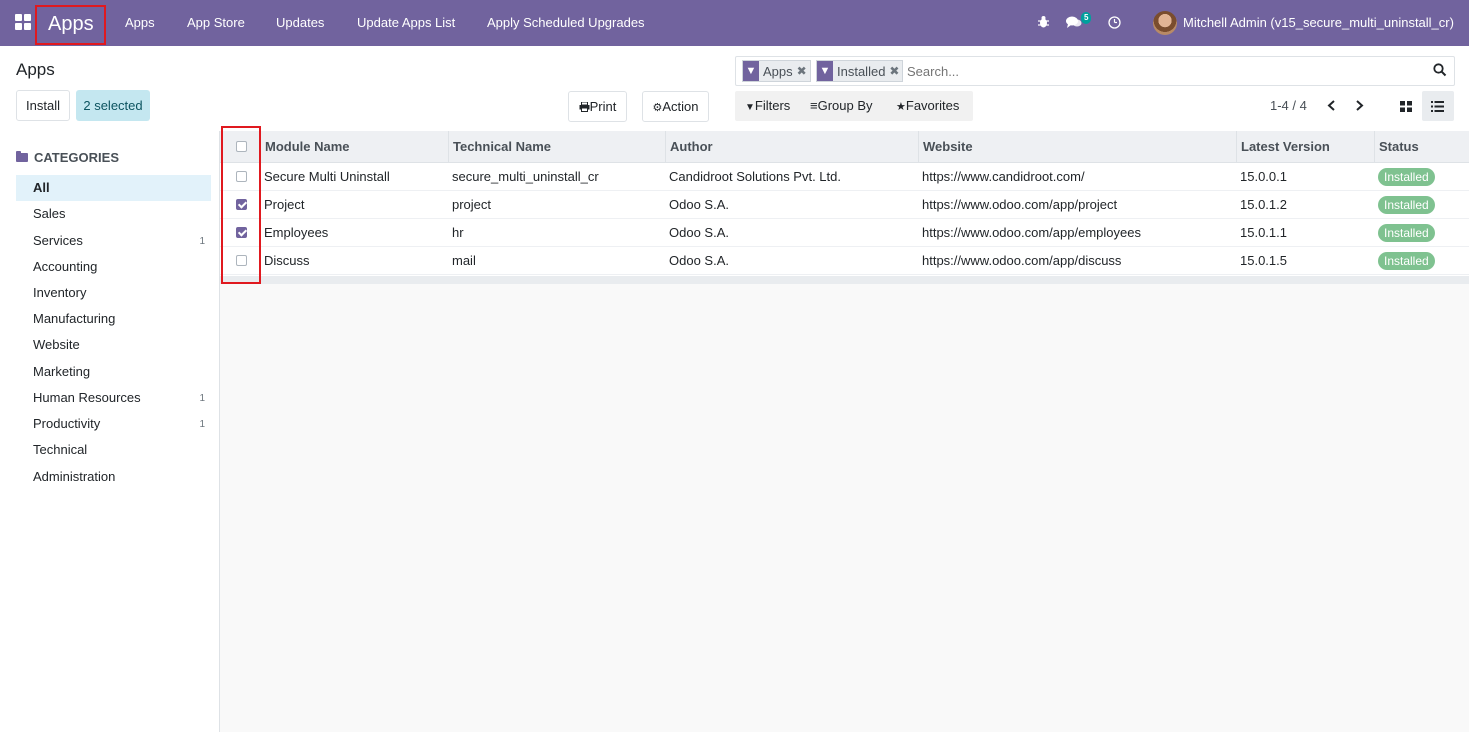 The image size is (1469, 732). Describe the element at coordinates (1263, 204) in the screenshot. I see `cell-version: 15.0.1.2` at that location.